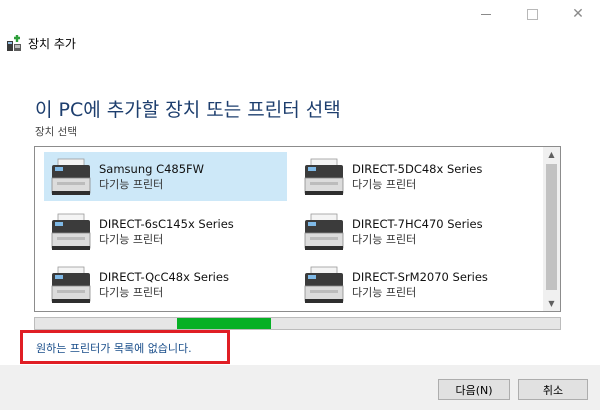  I want to click on add-device-icon, so click(14, 43).